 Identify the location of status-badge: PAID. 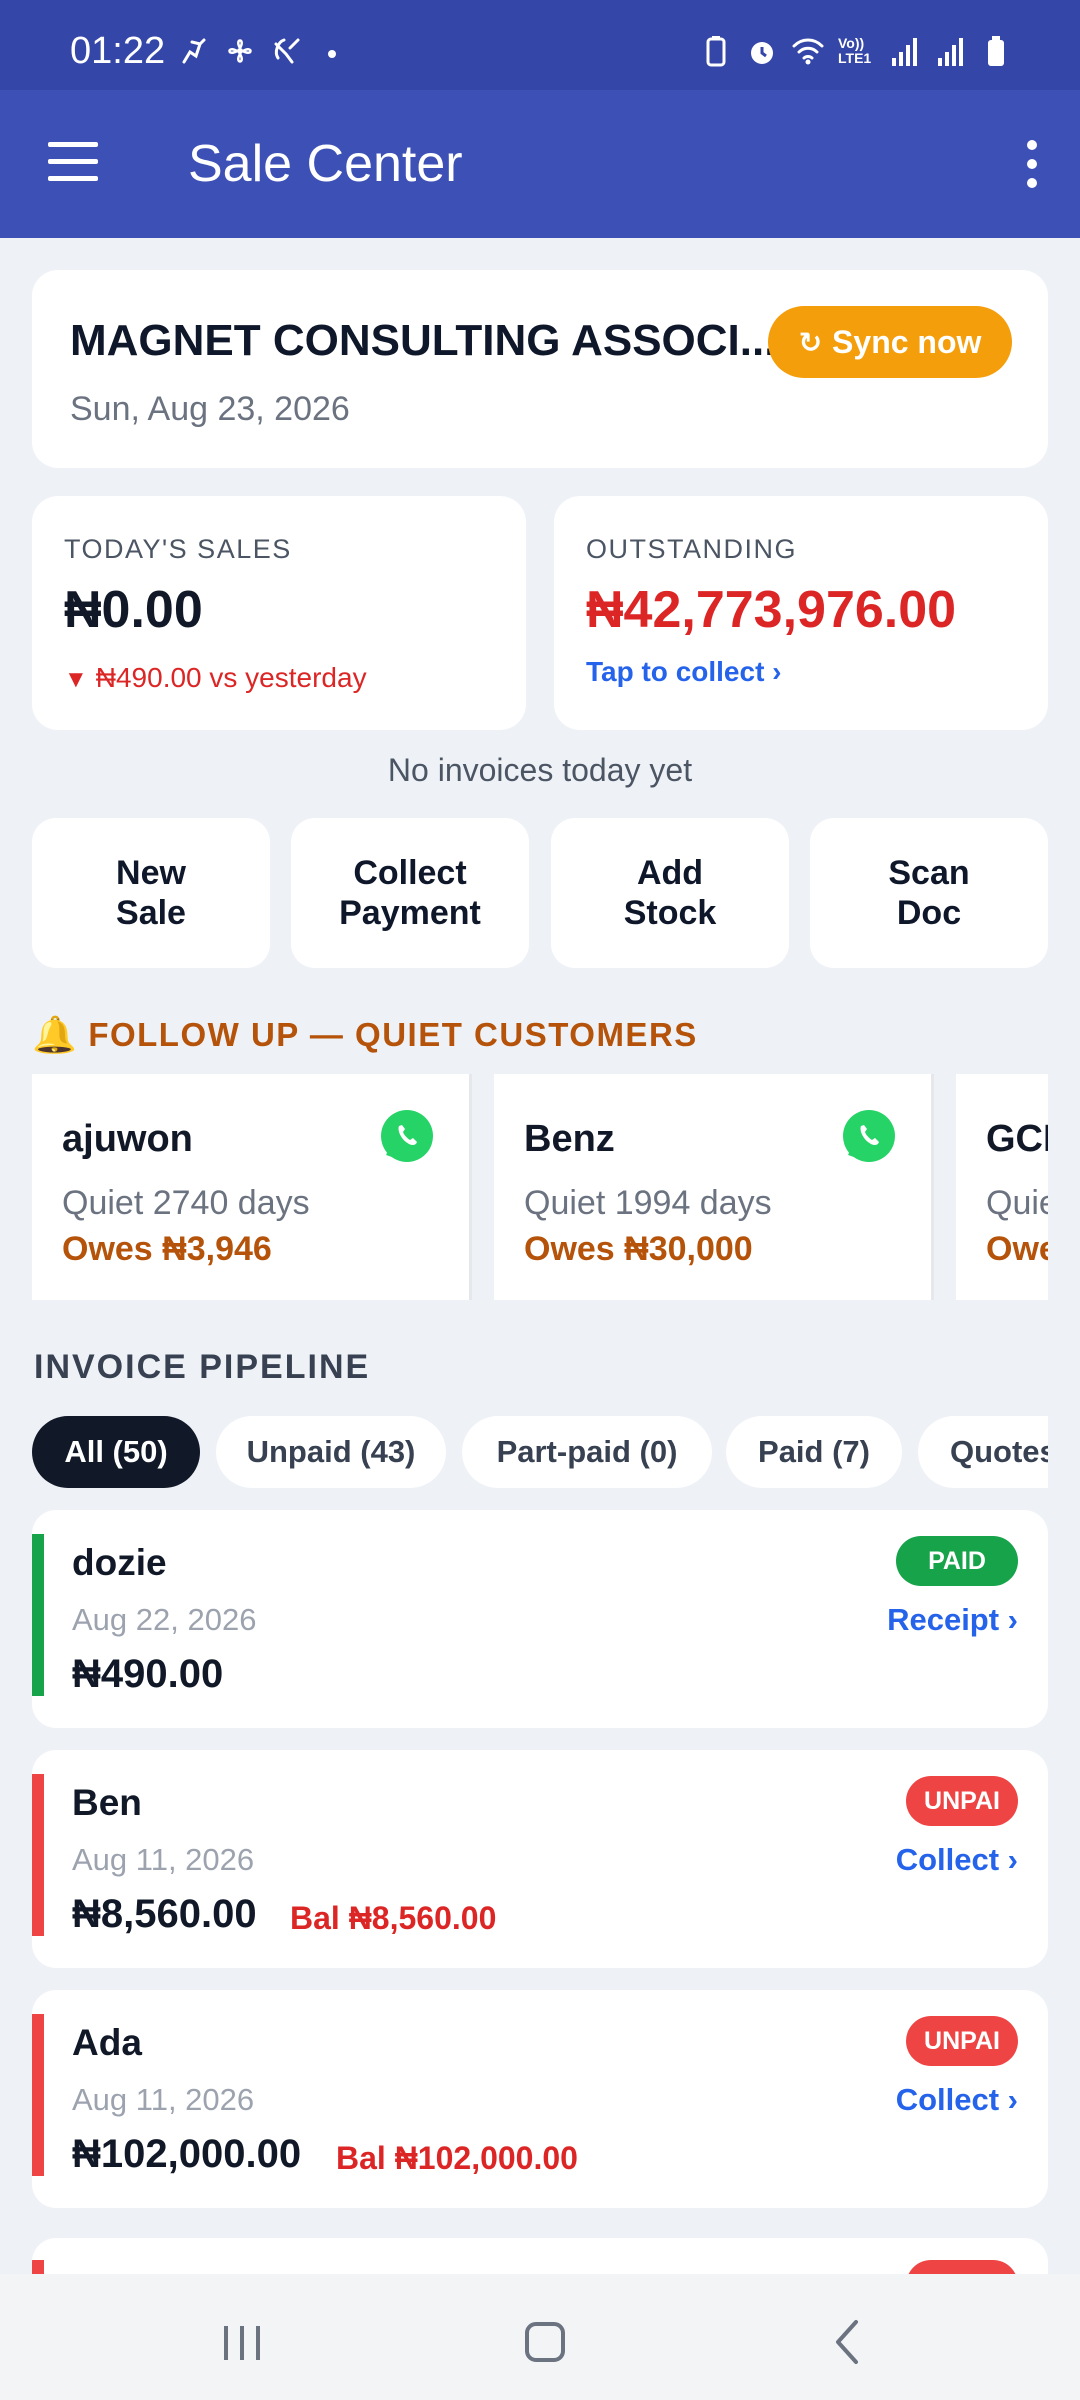
(957, 1561).